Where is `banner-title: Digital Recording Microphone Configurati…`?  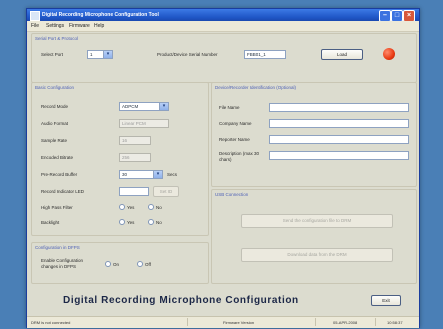
banner-title: Digital Recording Microphone Configurati… is located at coordinates (181, 300).